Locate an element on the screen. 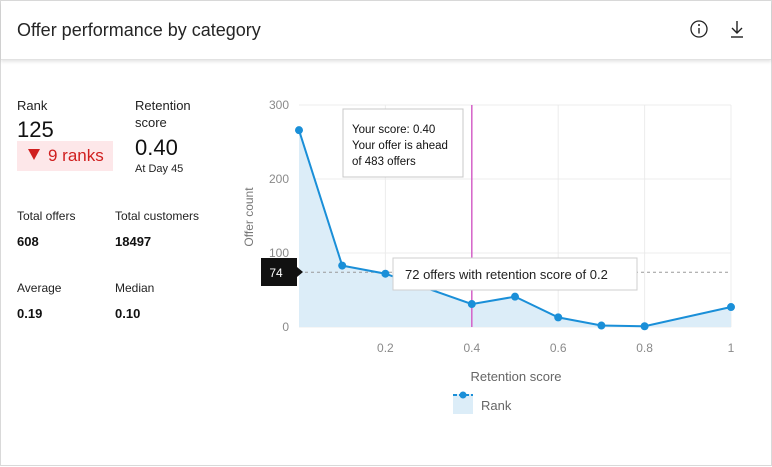 Image resolution: width=772 pixels, height=467 pixels. x-tick-label: 1 is located at coordinates (731, 348).